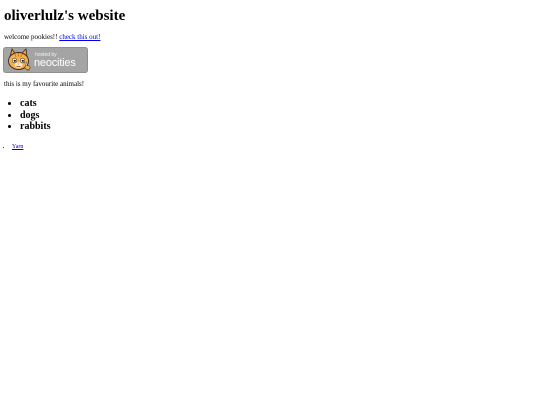 Image resolution: width=540 pixels, height=405 pixels. I want to click on animal-list-item-cats: cats, so click(35, 104).